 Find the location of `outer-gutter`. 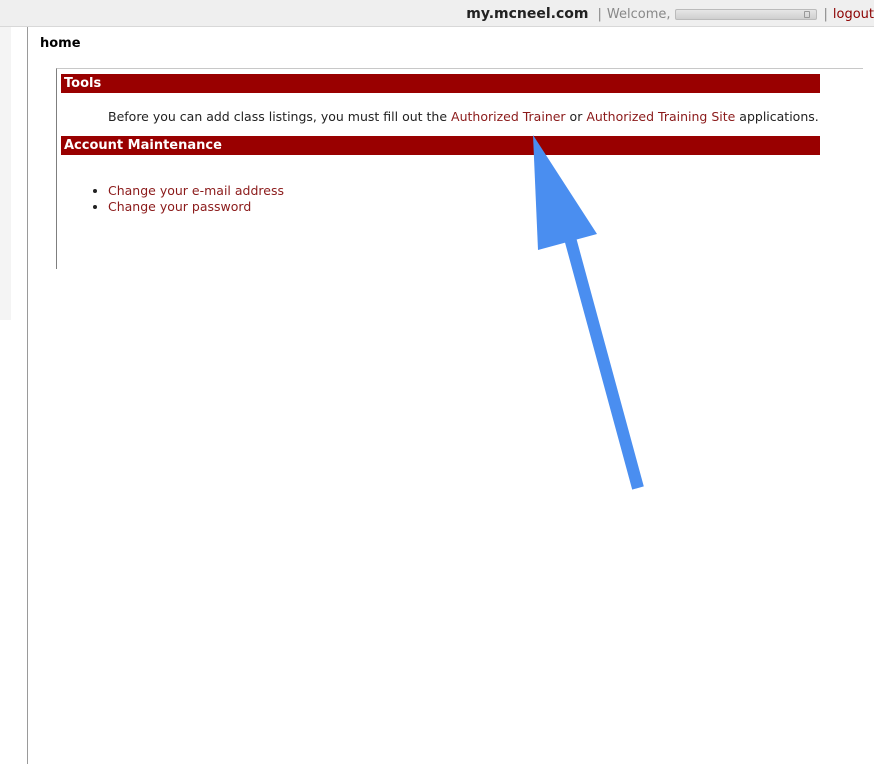

outer-gutter is located at coordinates (5, 160).